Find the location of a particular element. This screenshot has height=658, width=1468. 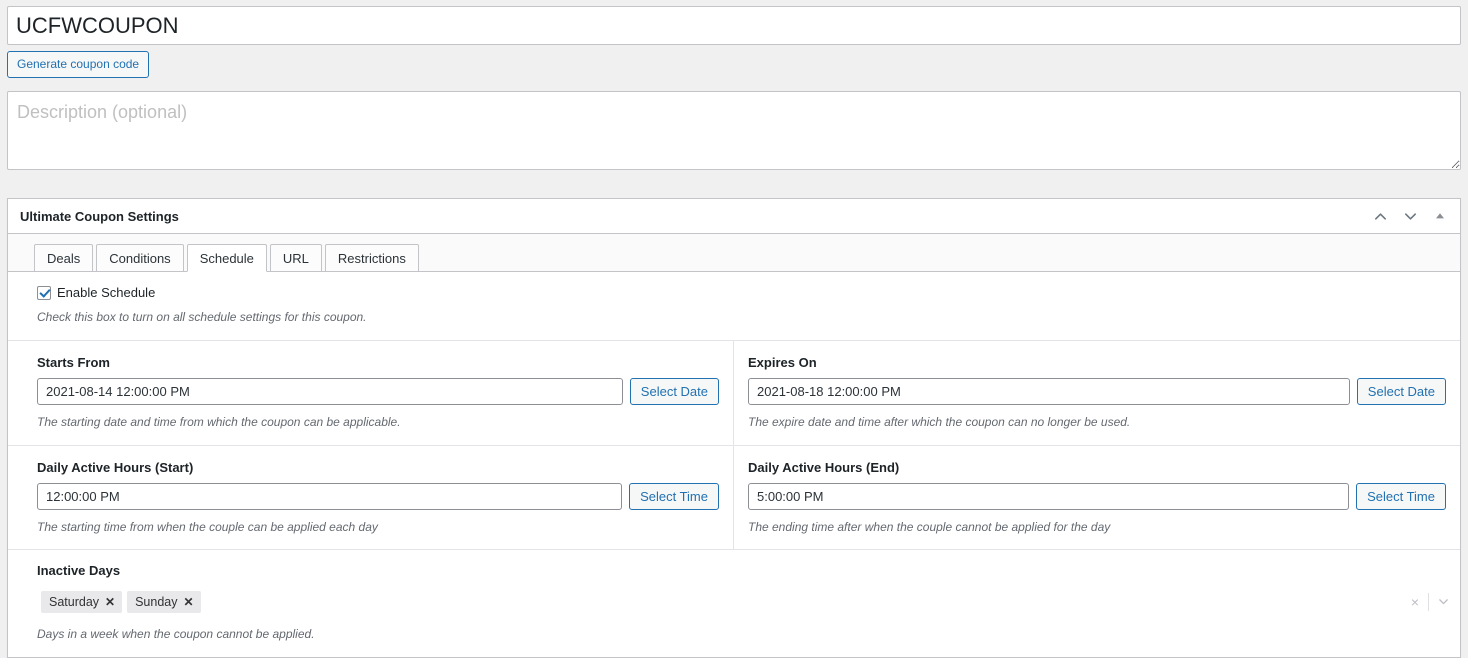

starts-from-select-date-button: Select Date is located at coordinates (674, 391).